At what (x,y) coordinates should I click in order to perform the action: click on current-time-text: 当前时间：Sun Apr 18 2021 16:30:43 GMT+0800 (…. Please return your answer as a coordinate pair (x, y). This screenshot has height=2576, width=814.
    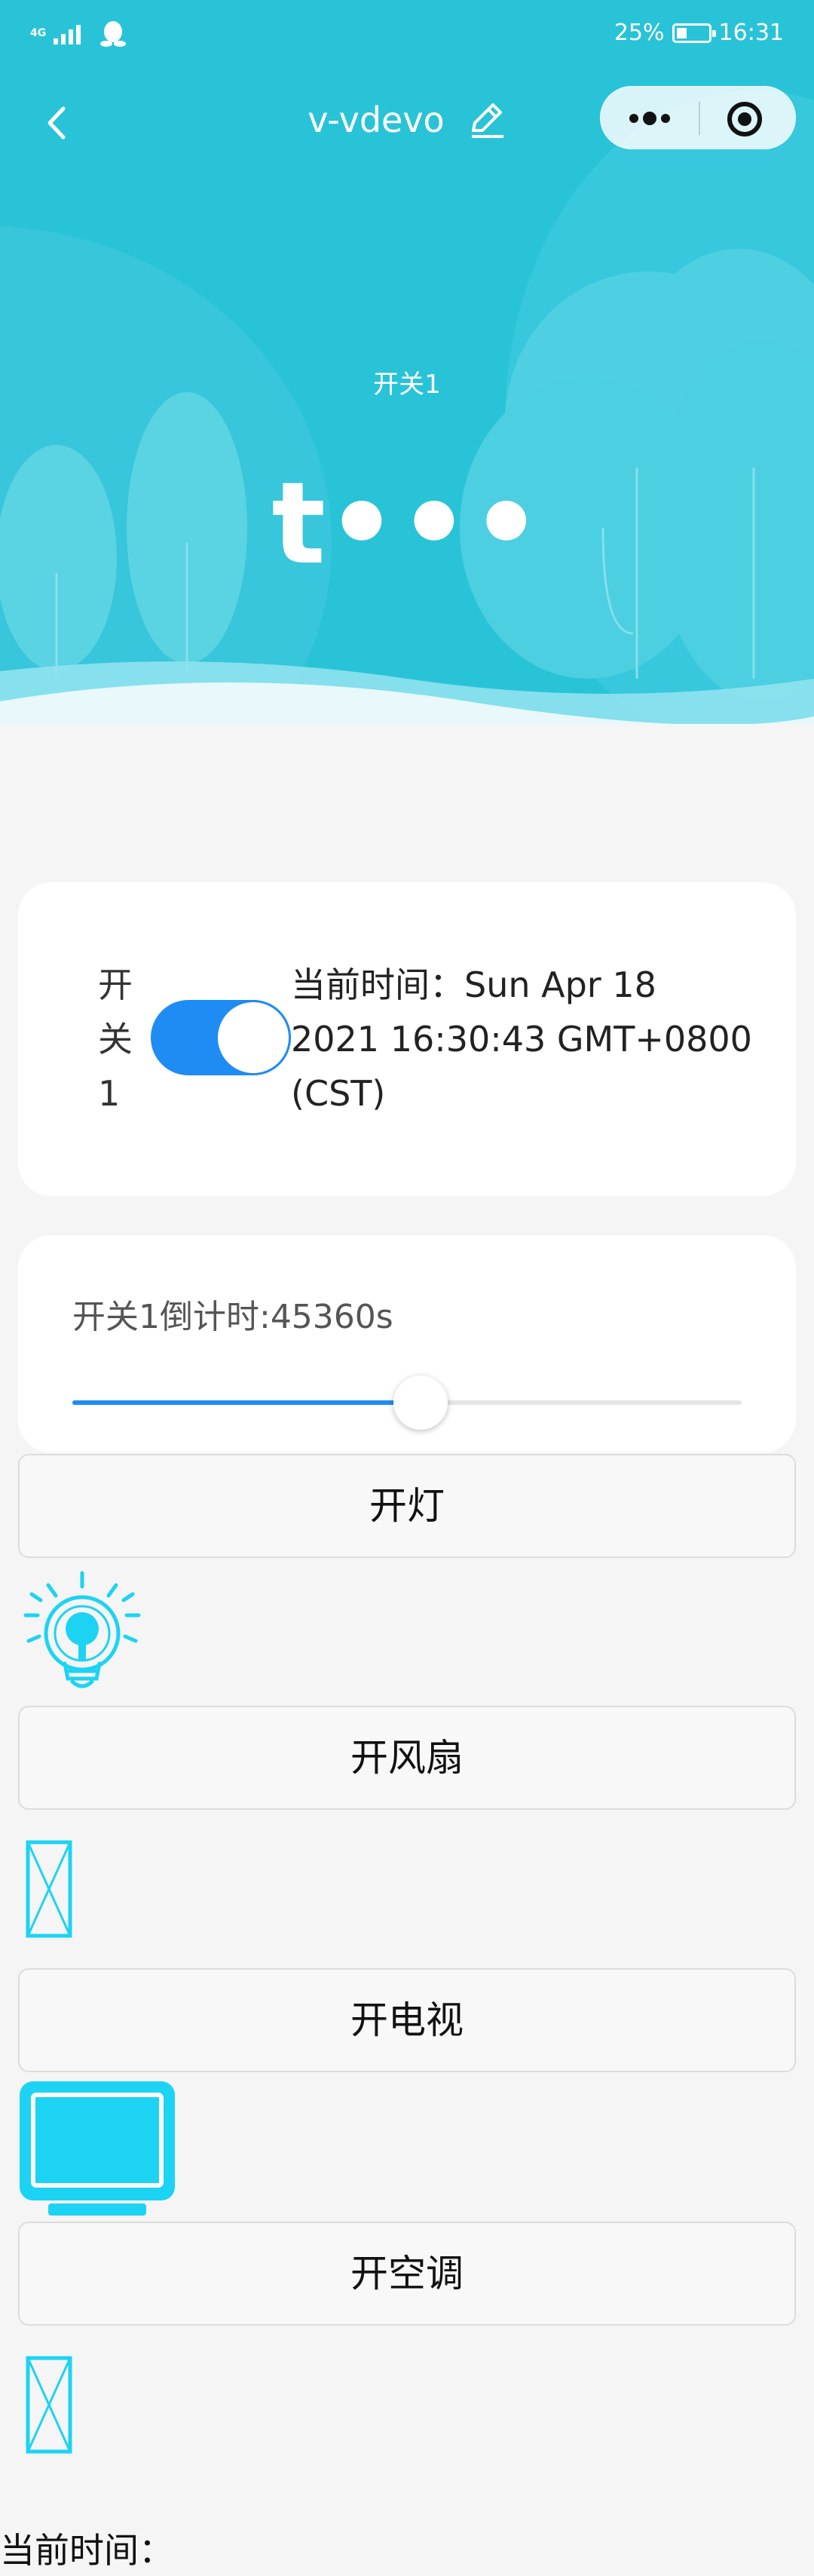
    Looking at the image, I should click on (532, 1039).